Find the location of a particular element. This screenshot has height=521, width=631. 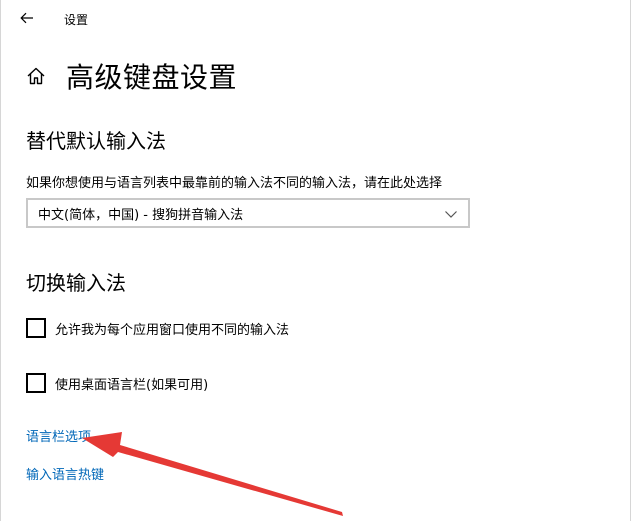

home-icon is located at coordinates (36, 76).